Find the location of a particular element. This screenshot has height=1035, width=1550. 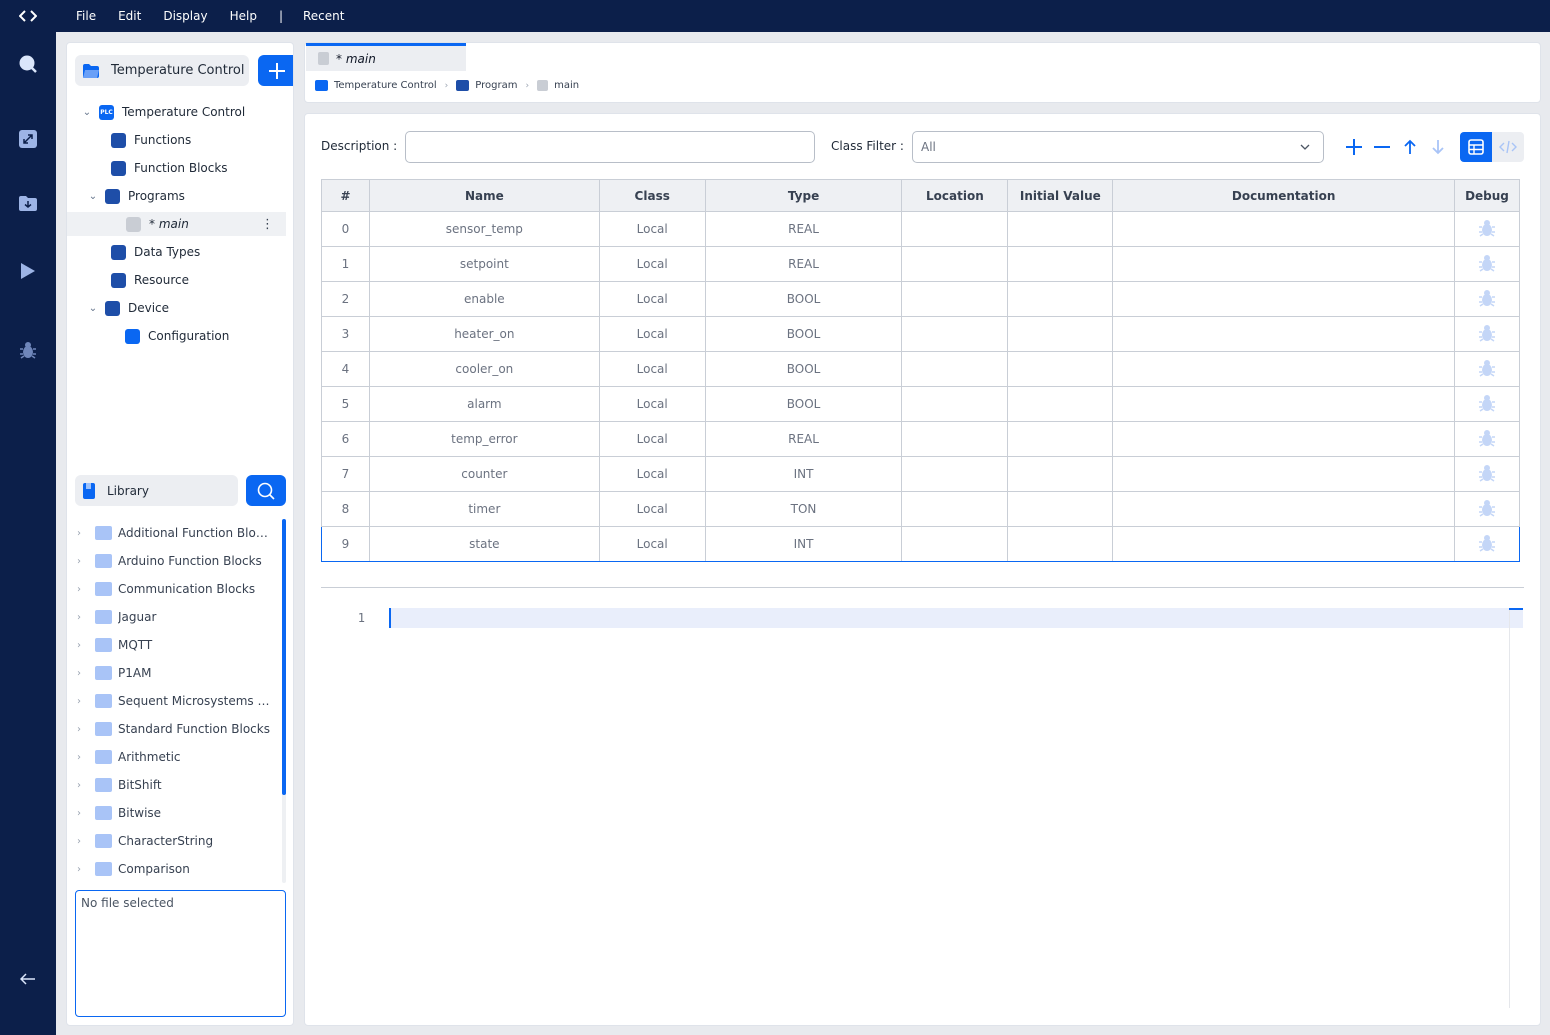

row-index: 3 is located at coordinates (345, 334).